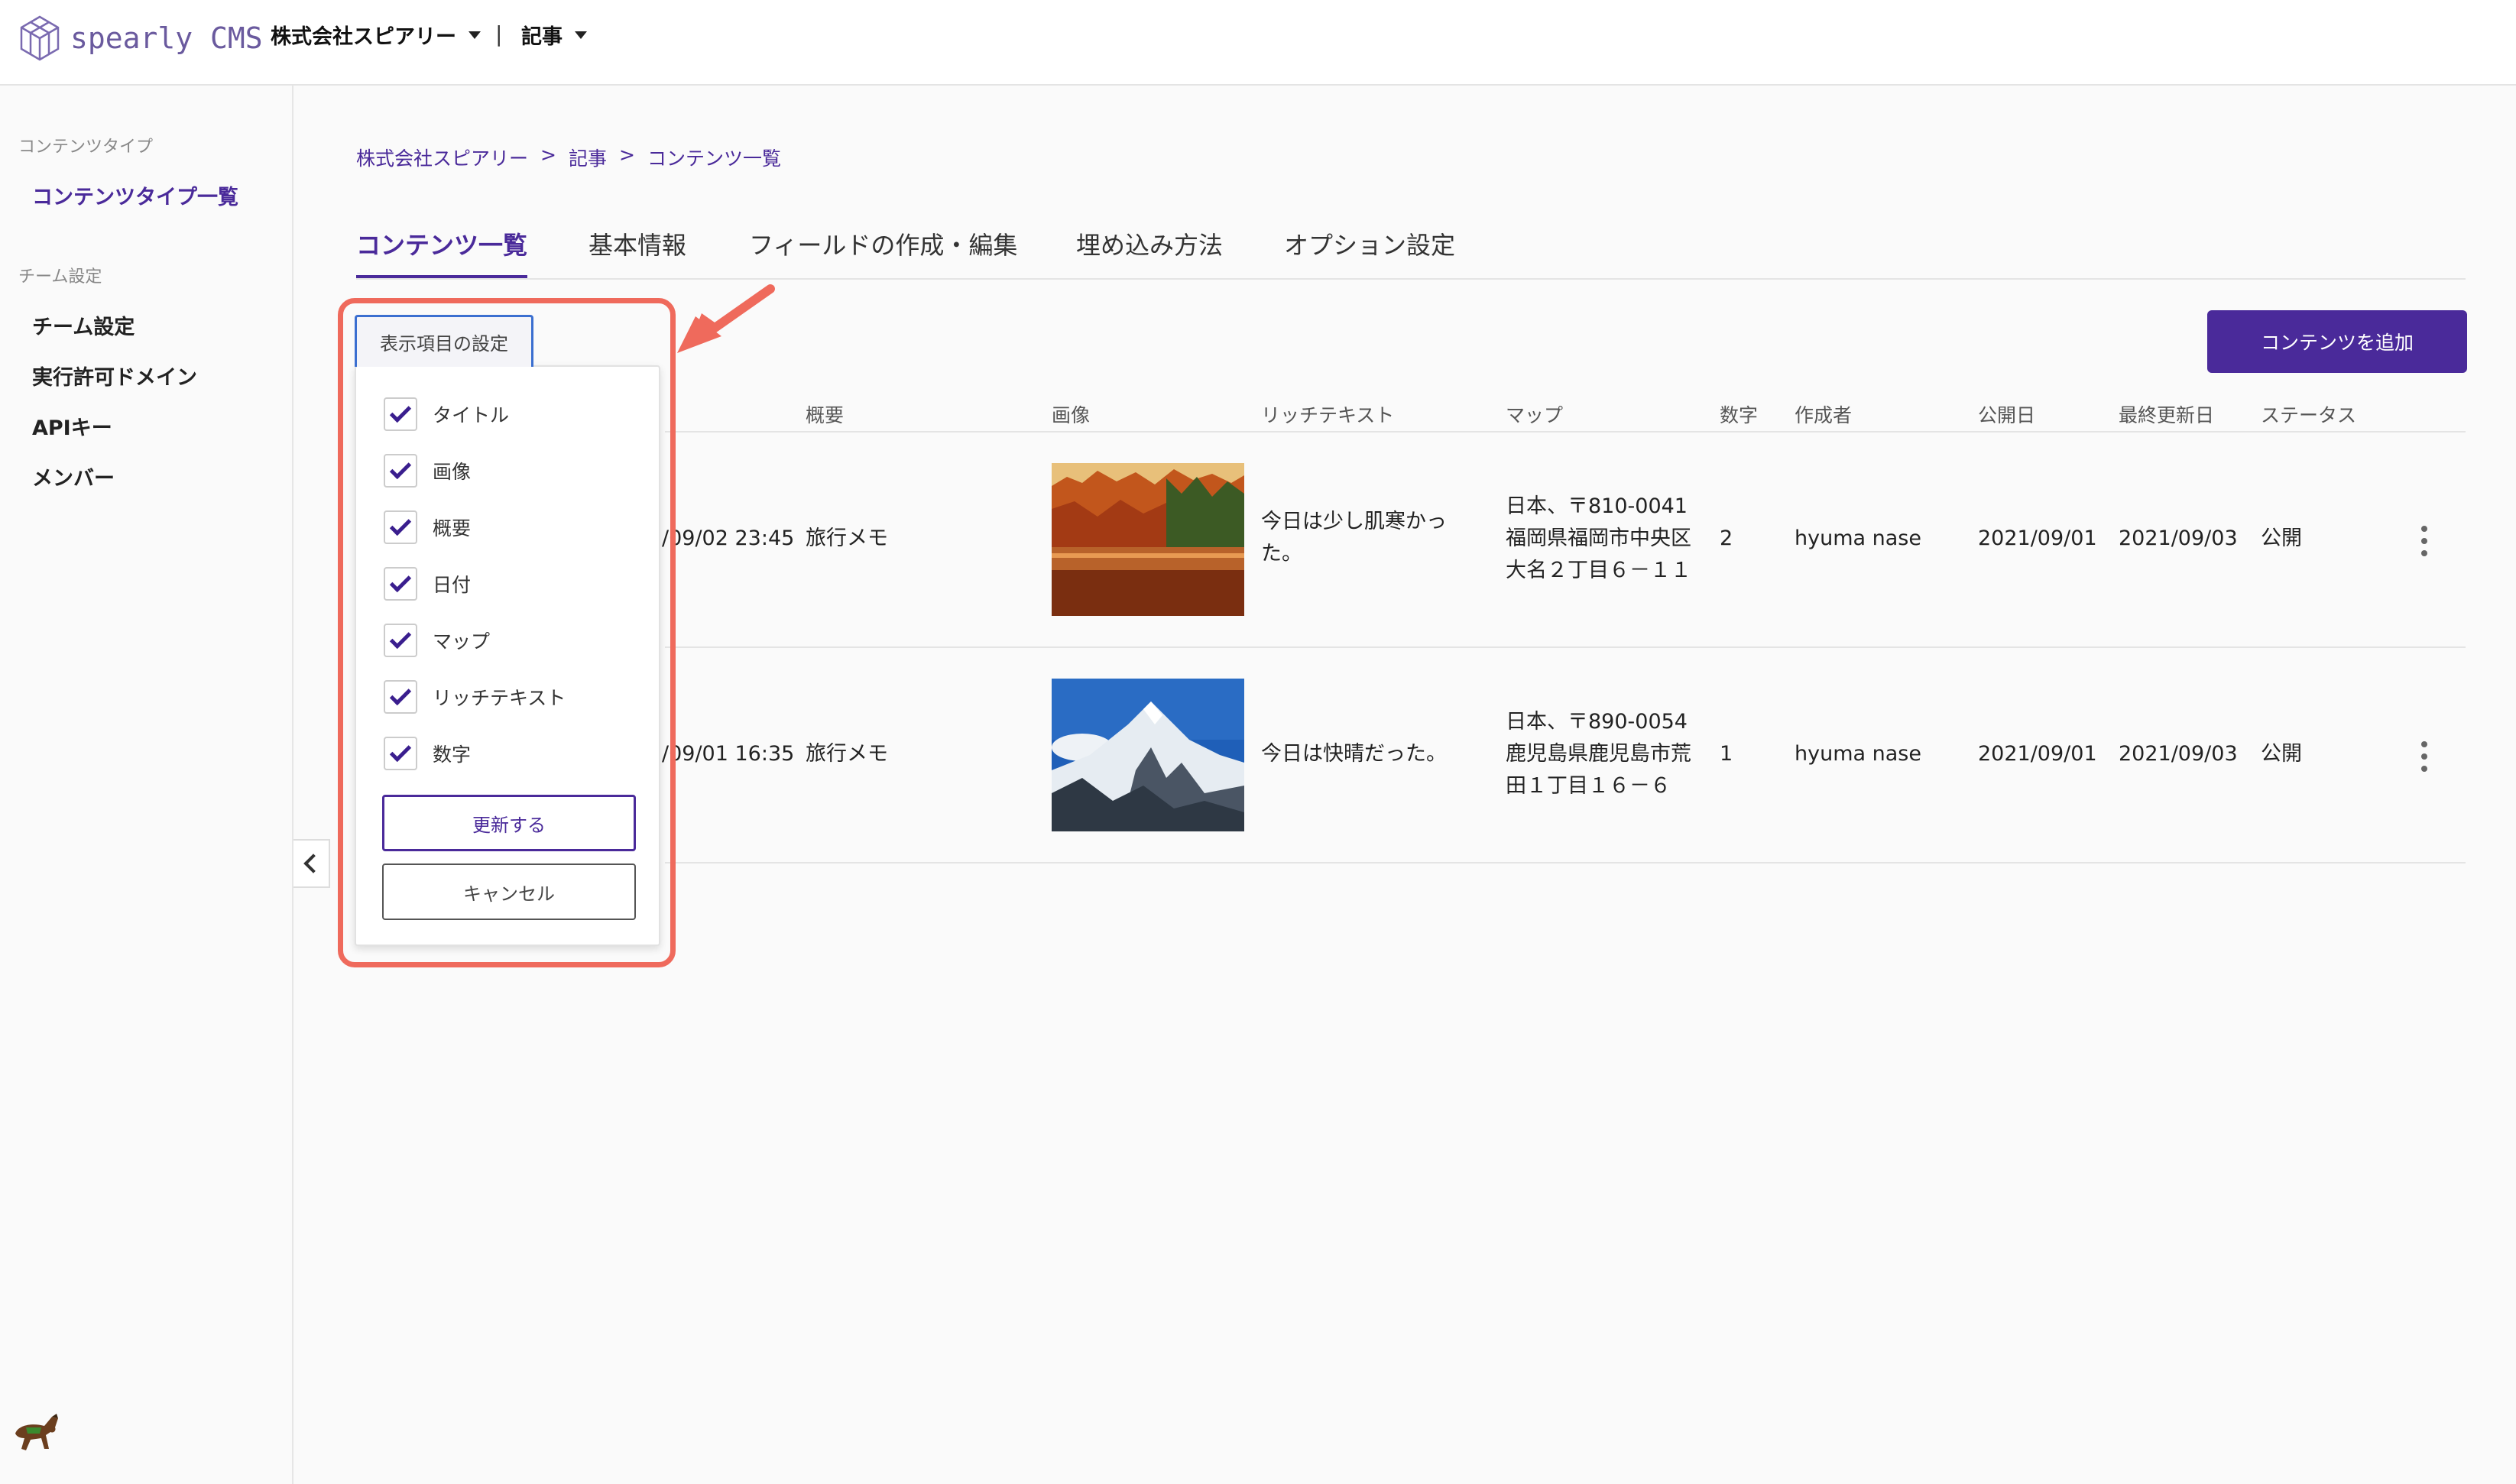  I want to click on column-header-image: 画像, so click(1071, 414).